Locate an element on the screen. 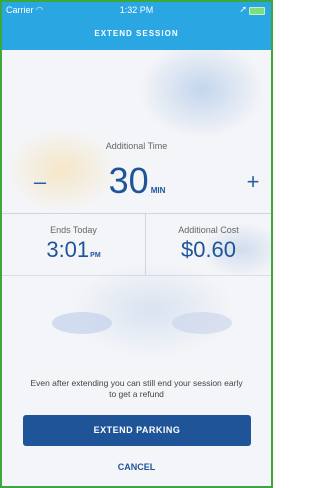 Image resolution: width=320 pixels, height=488 pixels. ends-period: PM is located at coordinates (95, 255).